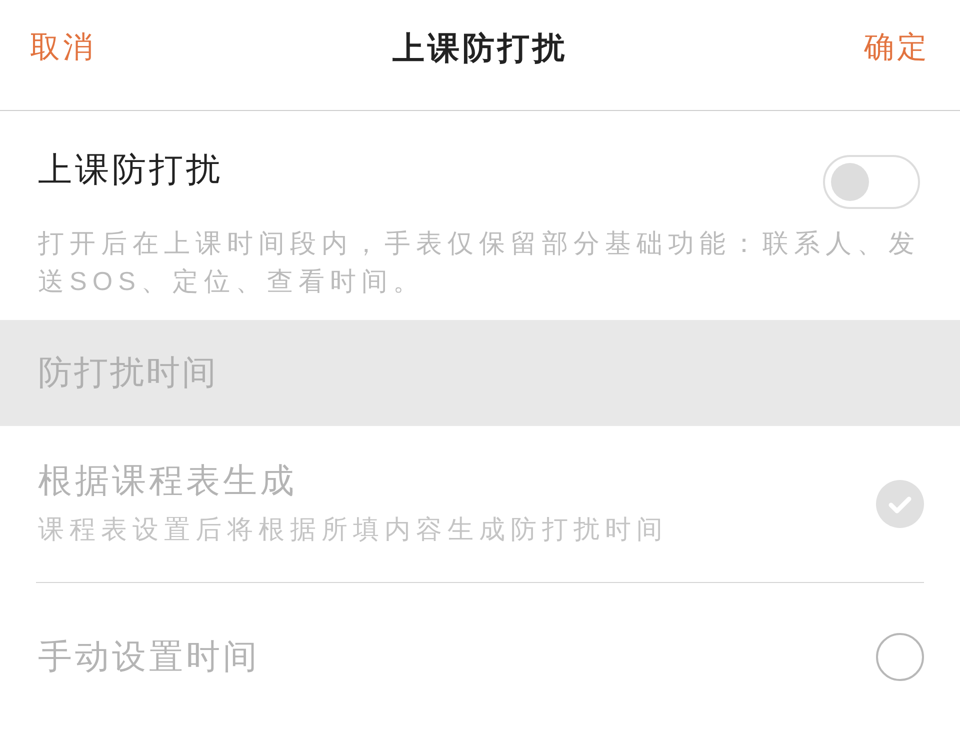 Image resolution: width=960 pixels, height=732 pixels. I want to click on option-title: 手动设置时间, so click(149, 657).